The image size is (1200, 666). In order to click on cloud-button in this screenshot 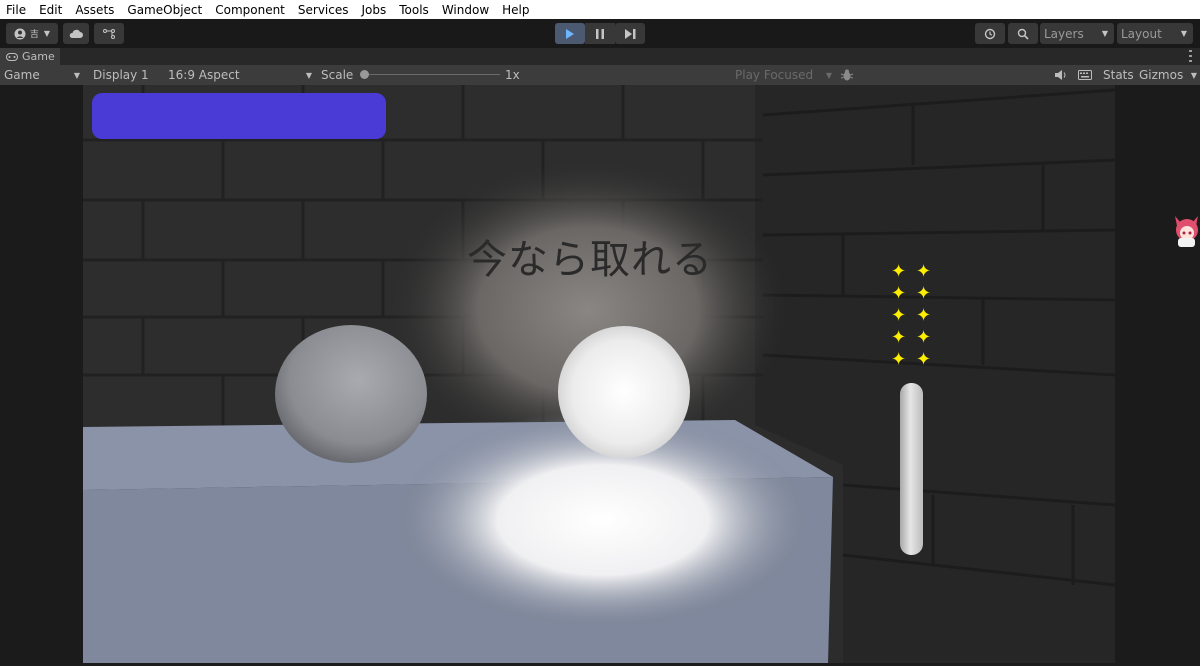, I will do `click(76, 33)`.